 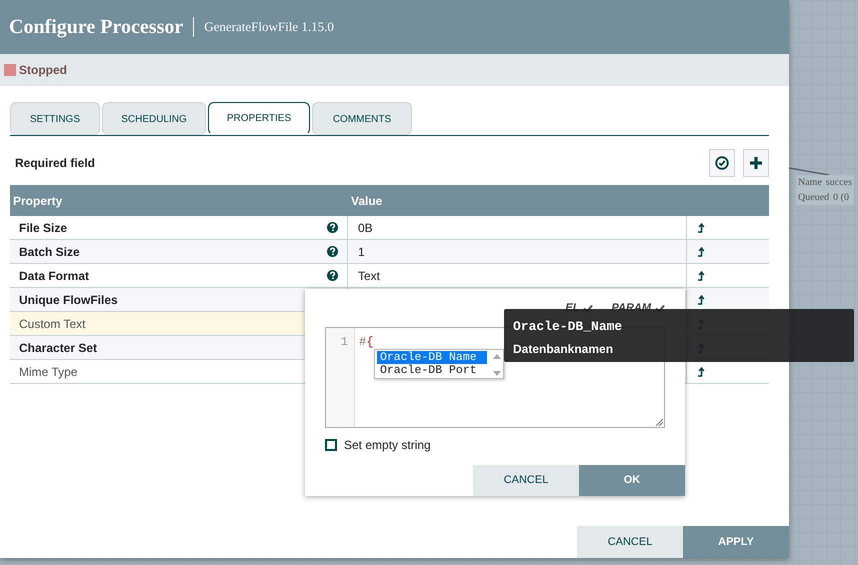 I want to click on property-value: Text, so click(x=369, y=276).